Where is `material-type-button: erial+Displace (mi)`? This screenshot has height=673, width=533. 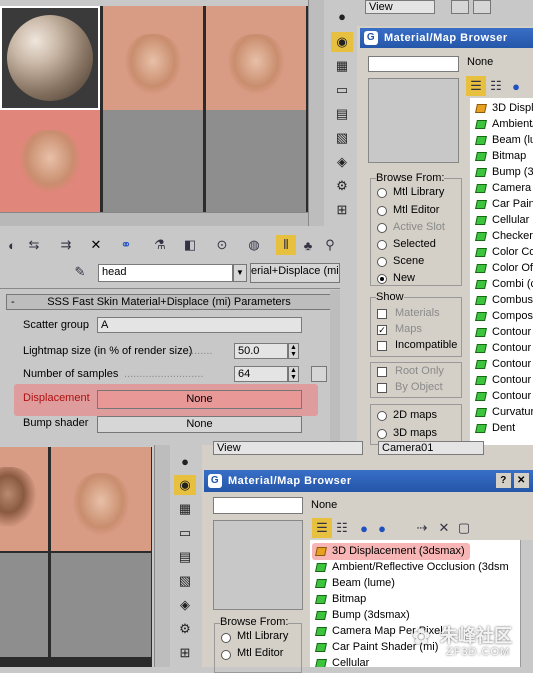 material-type-button: erial+Displace (mi) is located at coordinates (295, 273).